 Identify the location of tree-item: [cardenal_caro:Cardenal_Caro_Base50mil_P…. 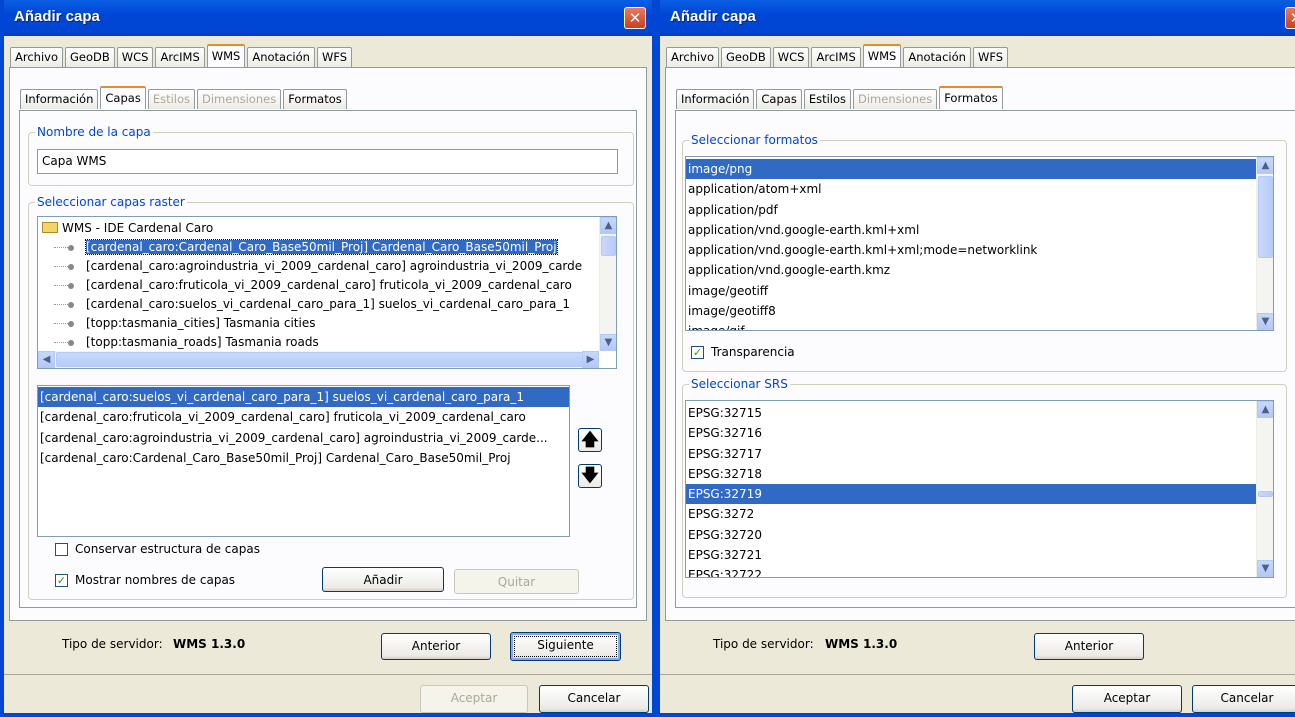
(318, 247).